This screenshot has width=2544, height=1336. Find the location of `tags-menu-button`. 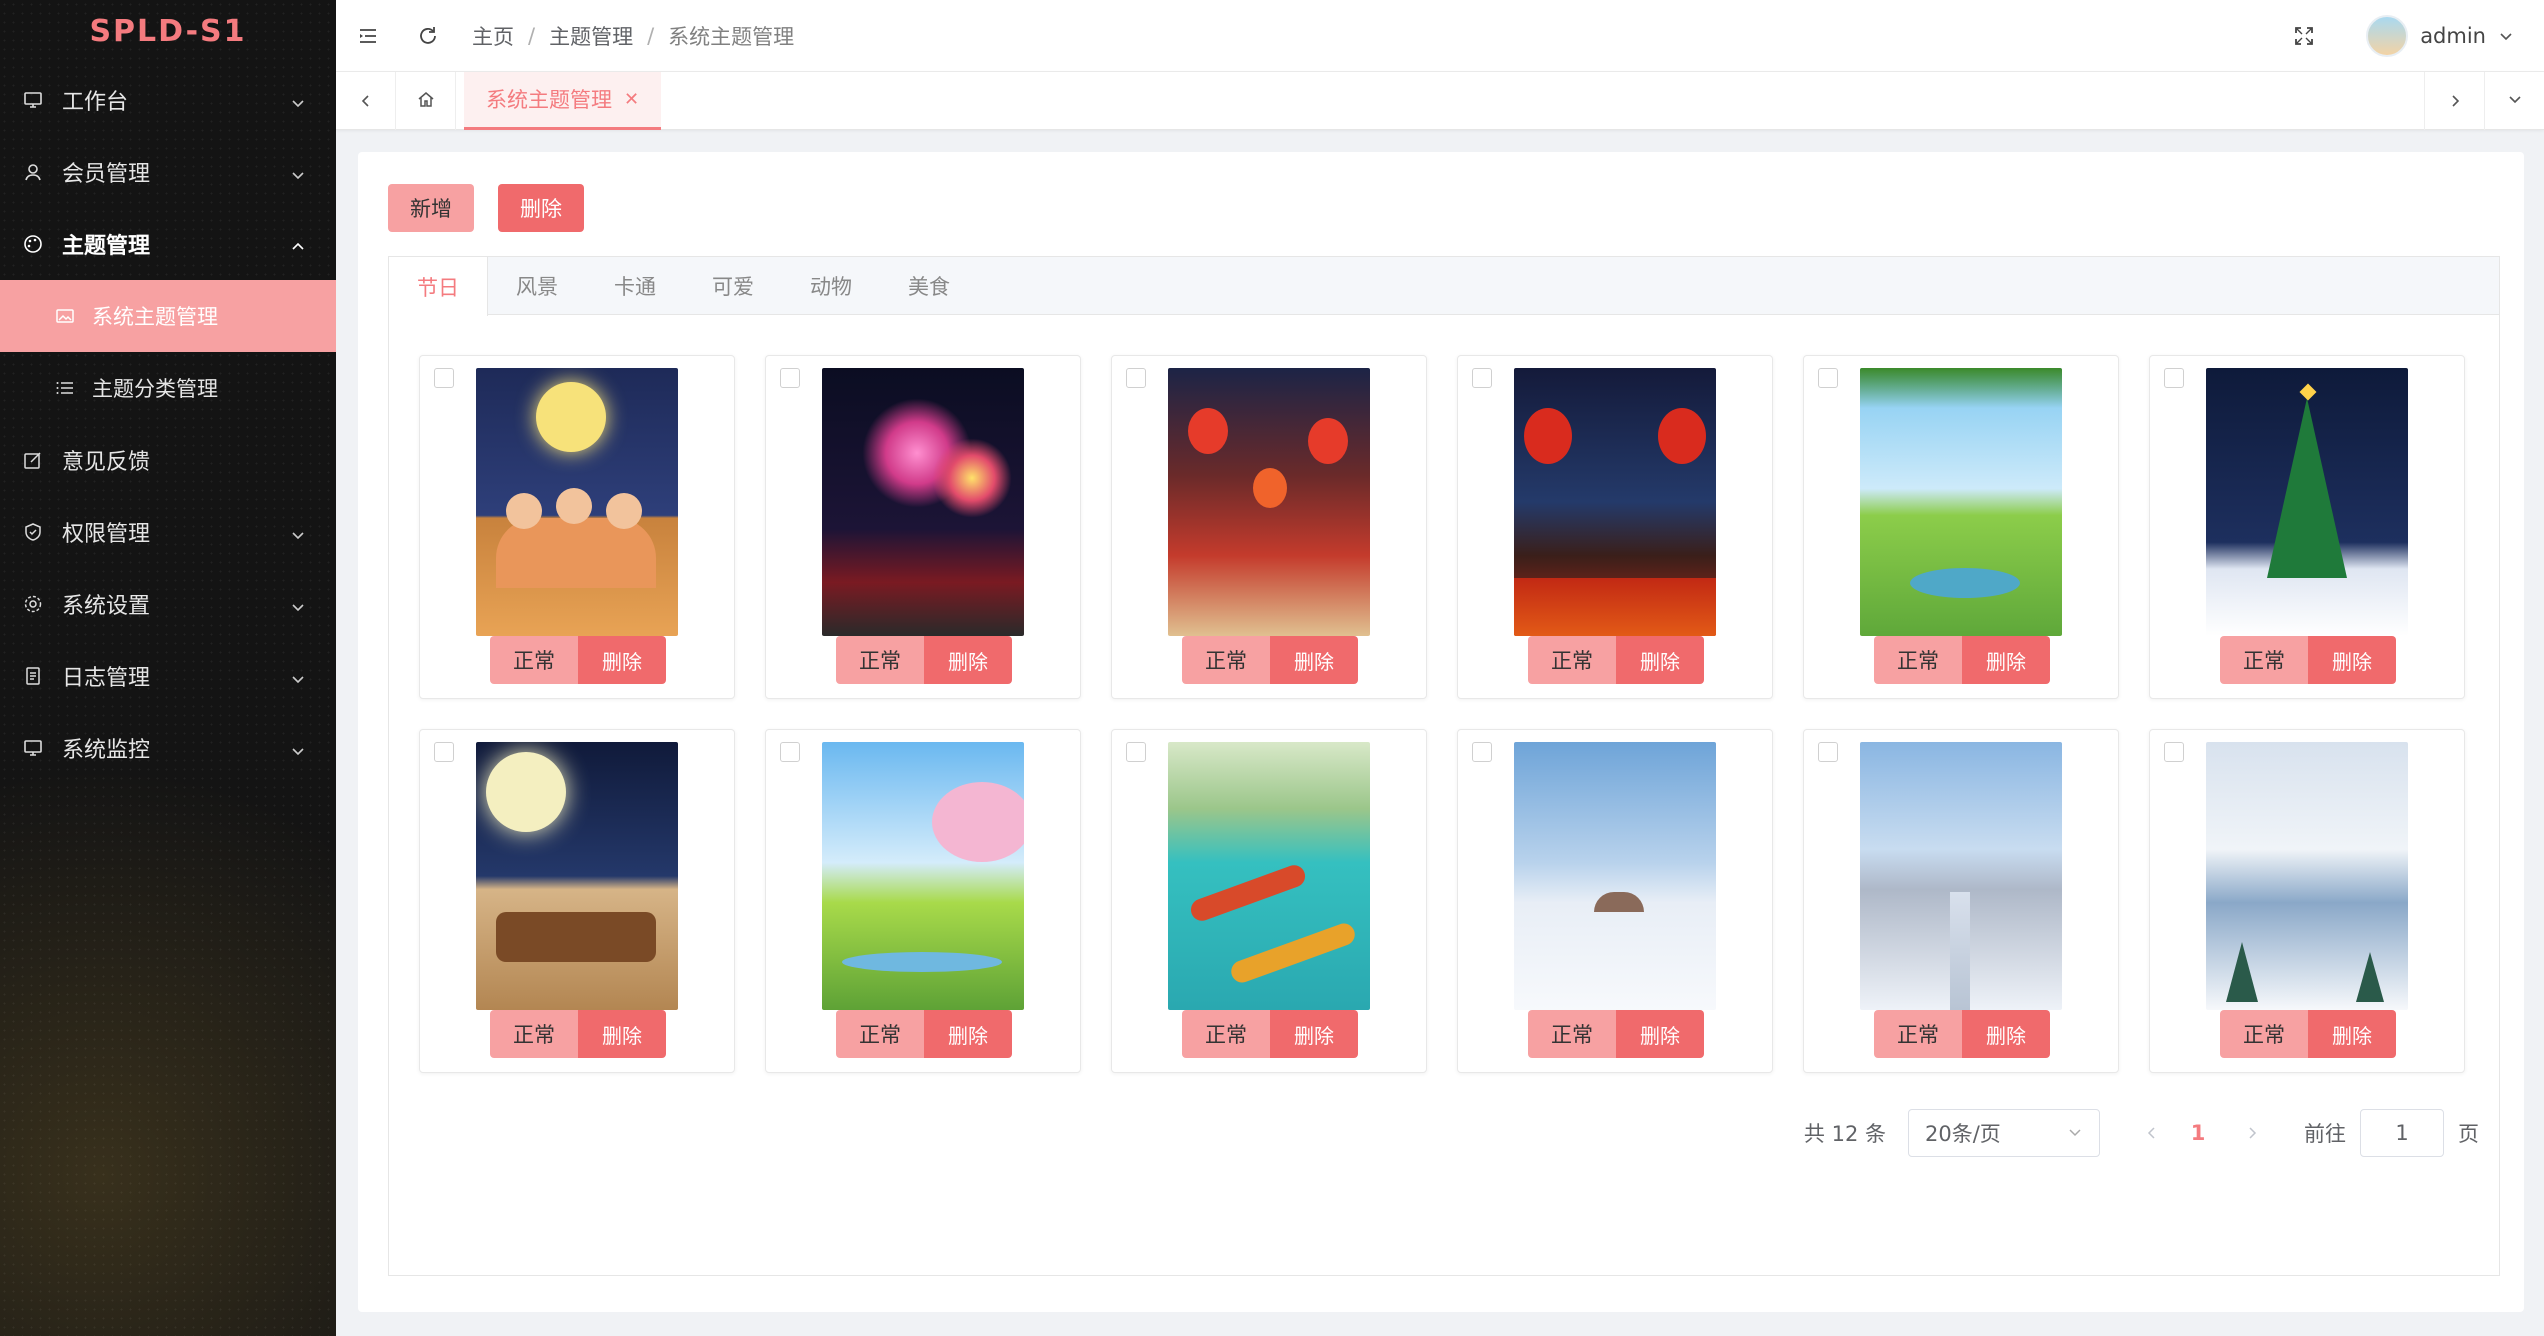

tags-menu-button is located at coordinates (2514, 100).